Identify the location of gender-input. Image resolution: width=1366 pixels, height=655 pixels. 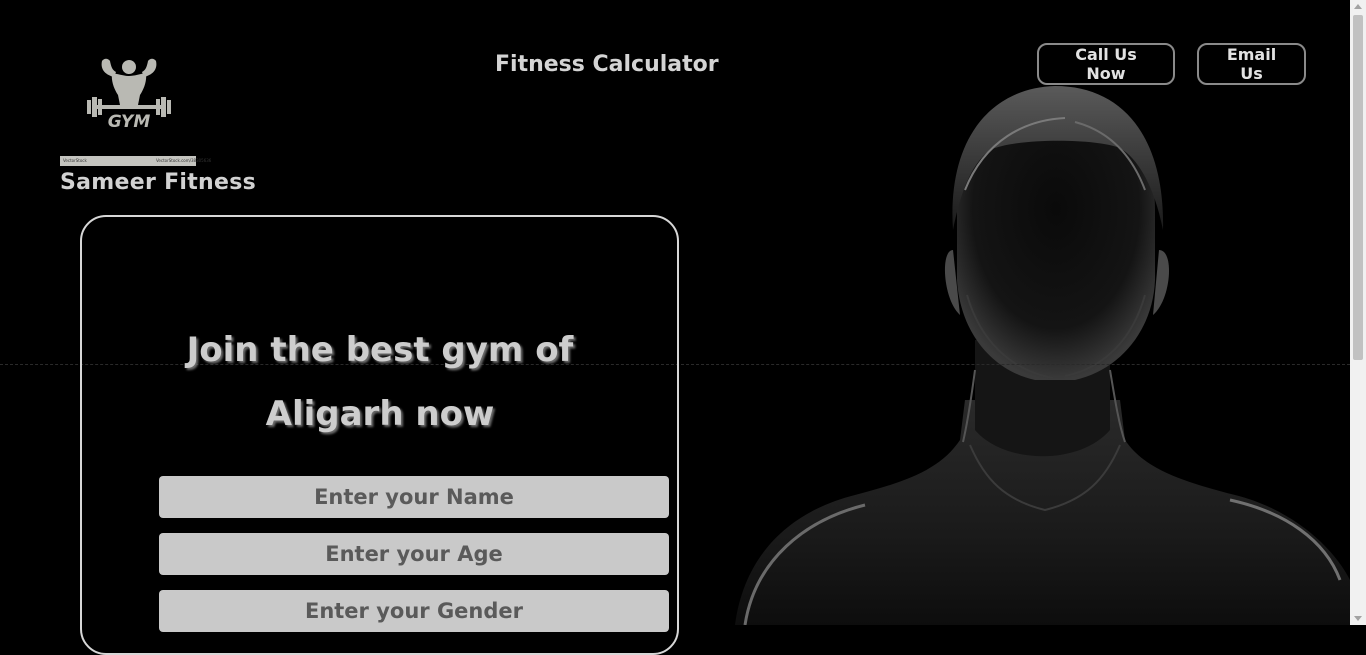
(414, 611).